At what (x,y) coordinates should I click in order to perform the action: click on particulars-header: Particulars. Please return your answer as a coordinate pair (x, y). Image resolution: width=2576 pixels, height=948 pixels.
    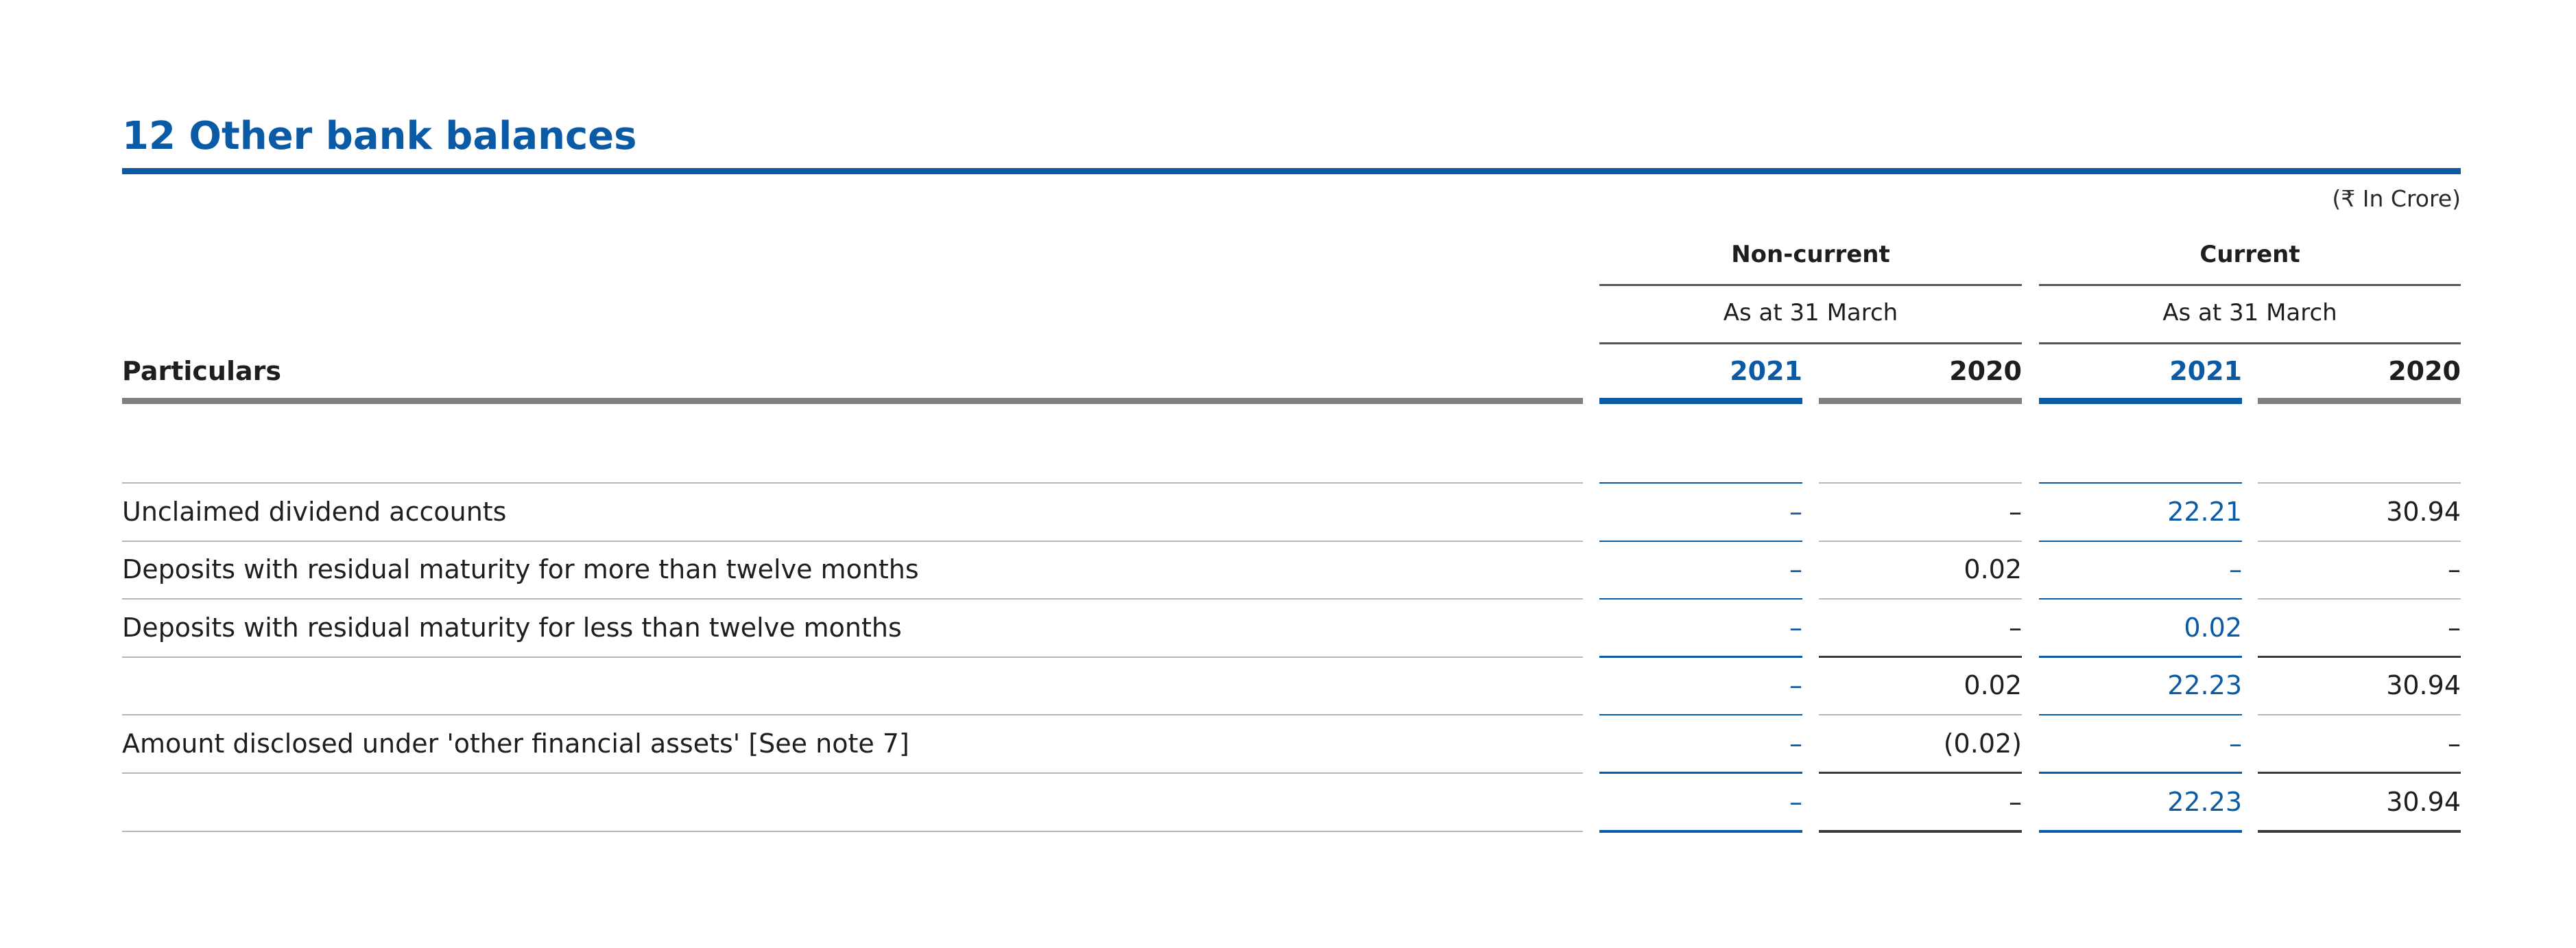
    Looking at the image, I should click on (202, 371).